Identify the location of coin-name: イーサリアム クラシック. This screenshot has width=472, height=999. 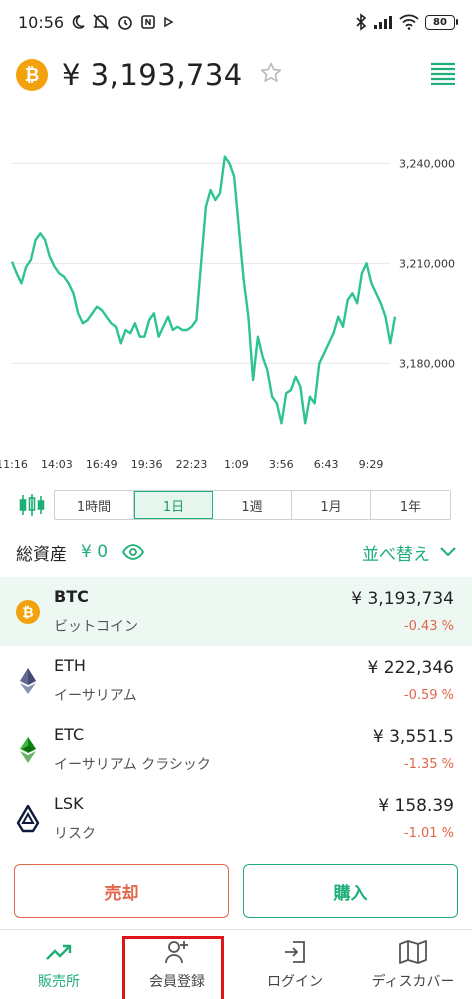
(132, 765).